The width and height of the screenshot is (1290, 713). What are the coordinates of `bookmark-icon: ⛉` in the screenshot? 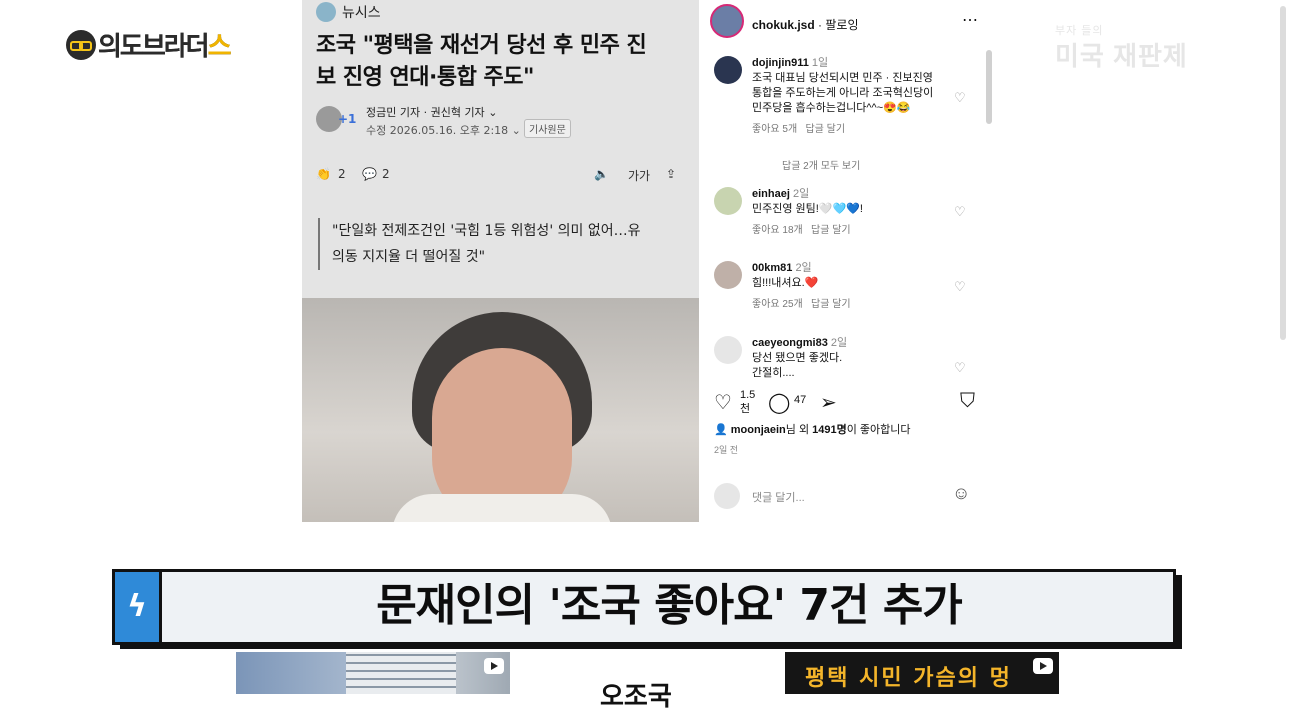 It's located at (967, 401).